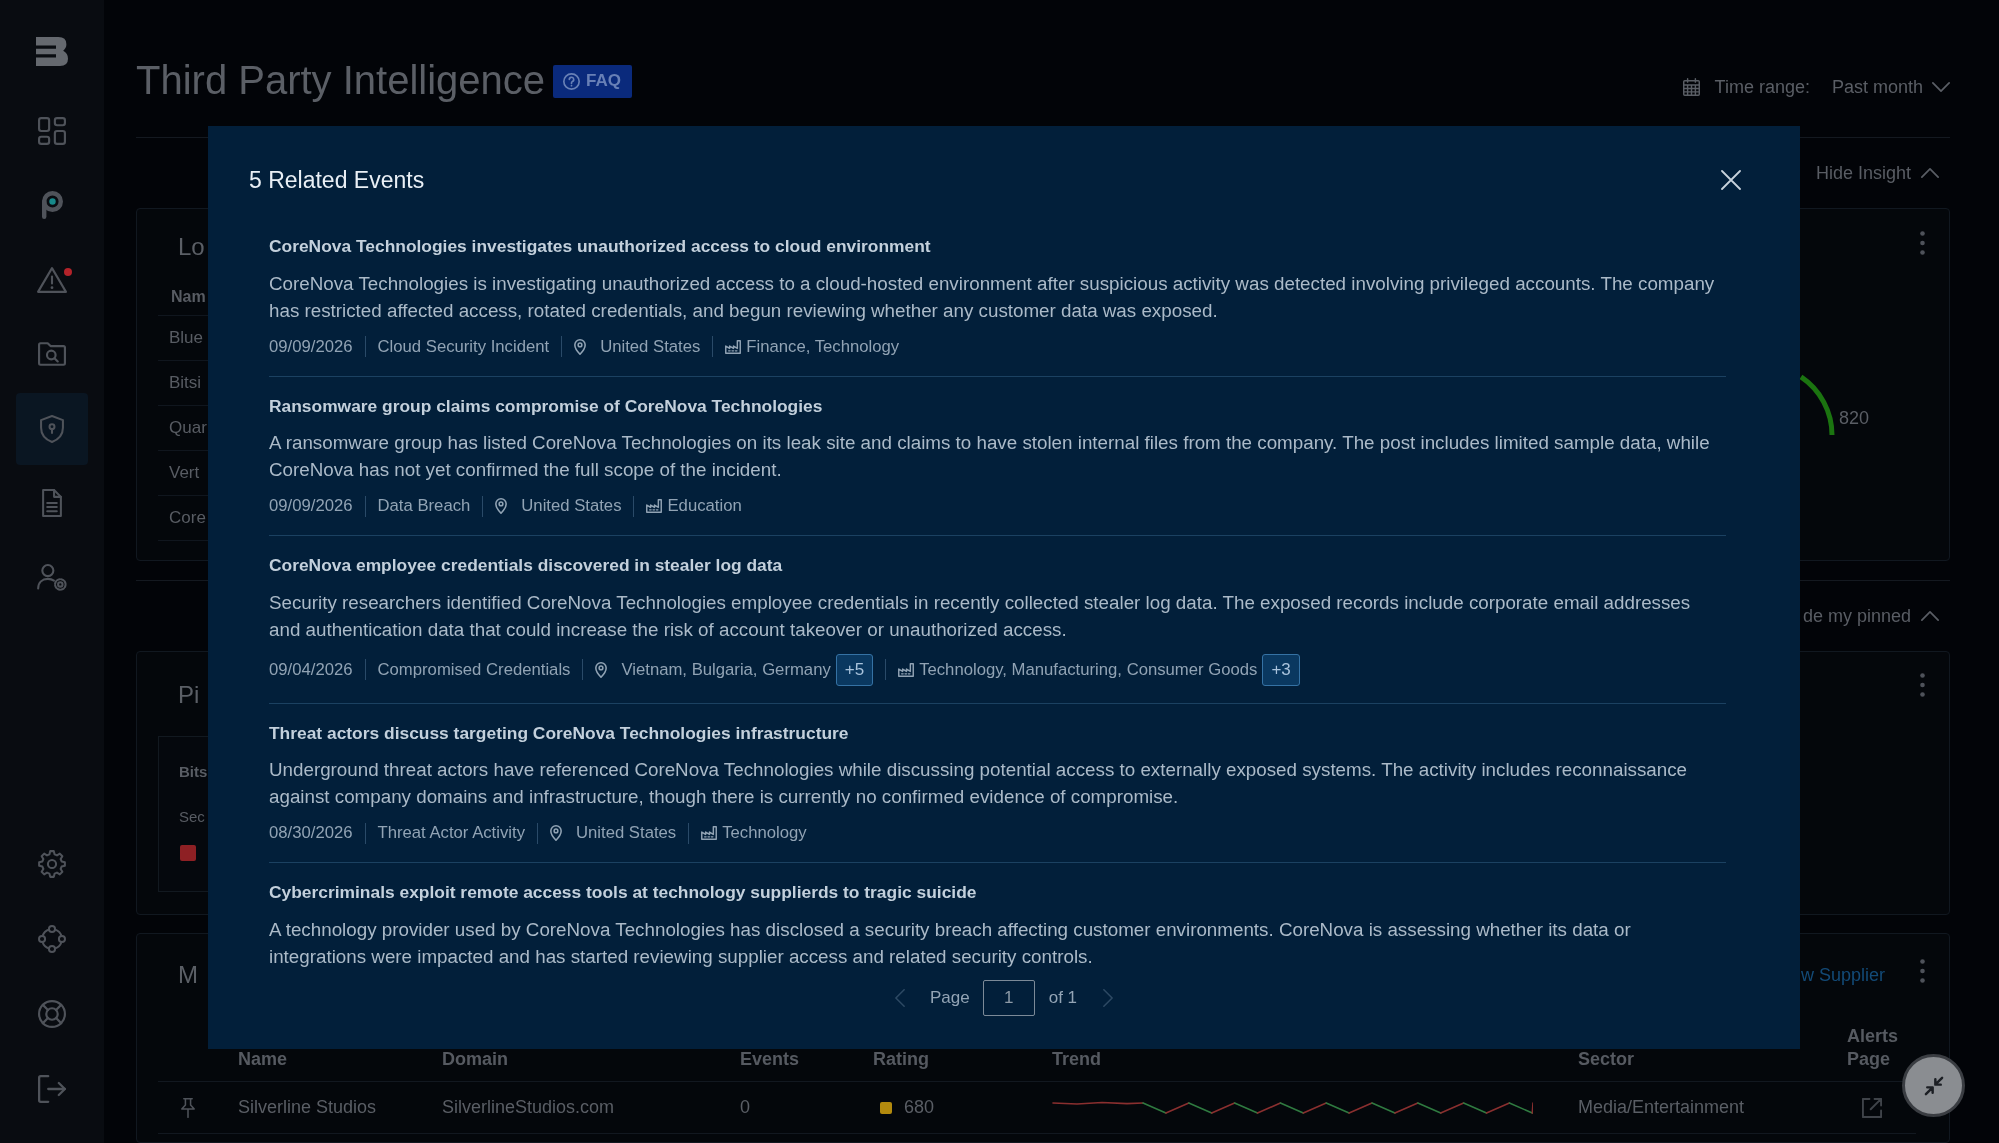 Image resolution: width=1999 pixels, height=1143 pixels. What do you see at coordinates (600, 246) in the screenshot?
I see `event-title: CoreNova Technologies investigates unauthorized access to cloud environment` at bounding box center [600, 246].